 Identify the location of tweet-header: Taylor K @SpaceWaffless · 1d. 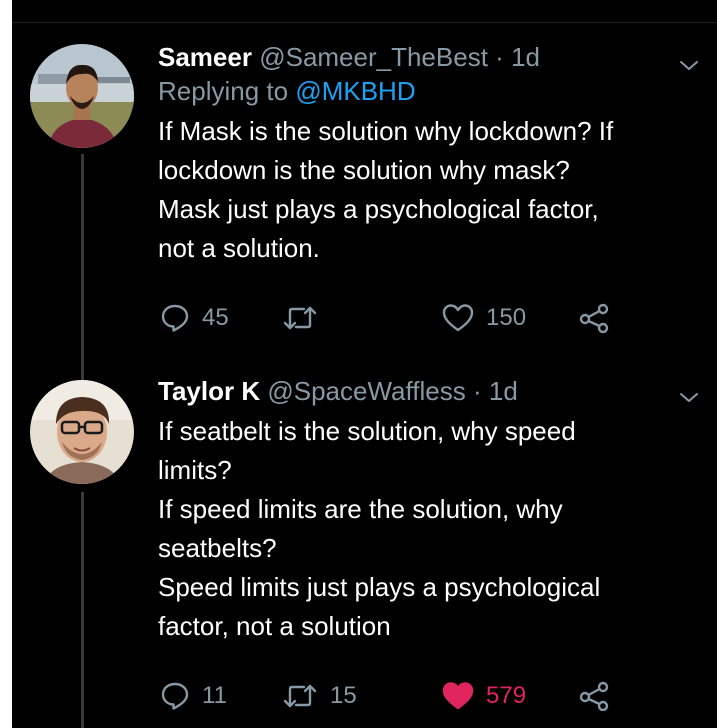
(428, 391).